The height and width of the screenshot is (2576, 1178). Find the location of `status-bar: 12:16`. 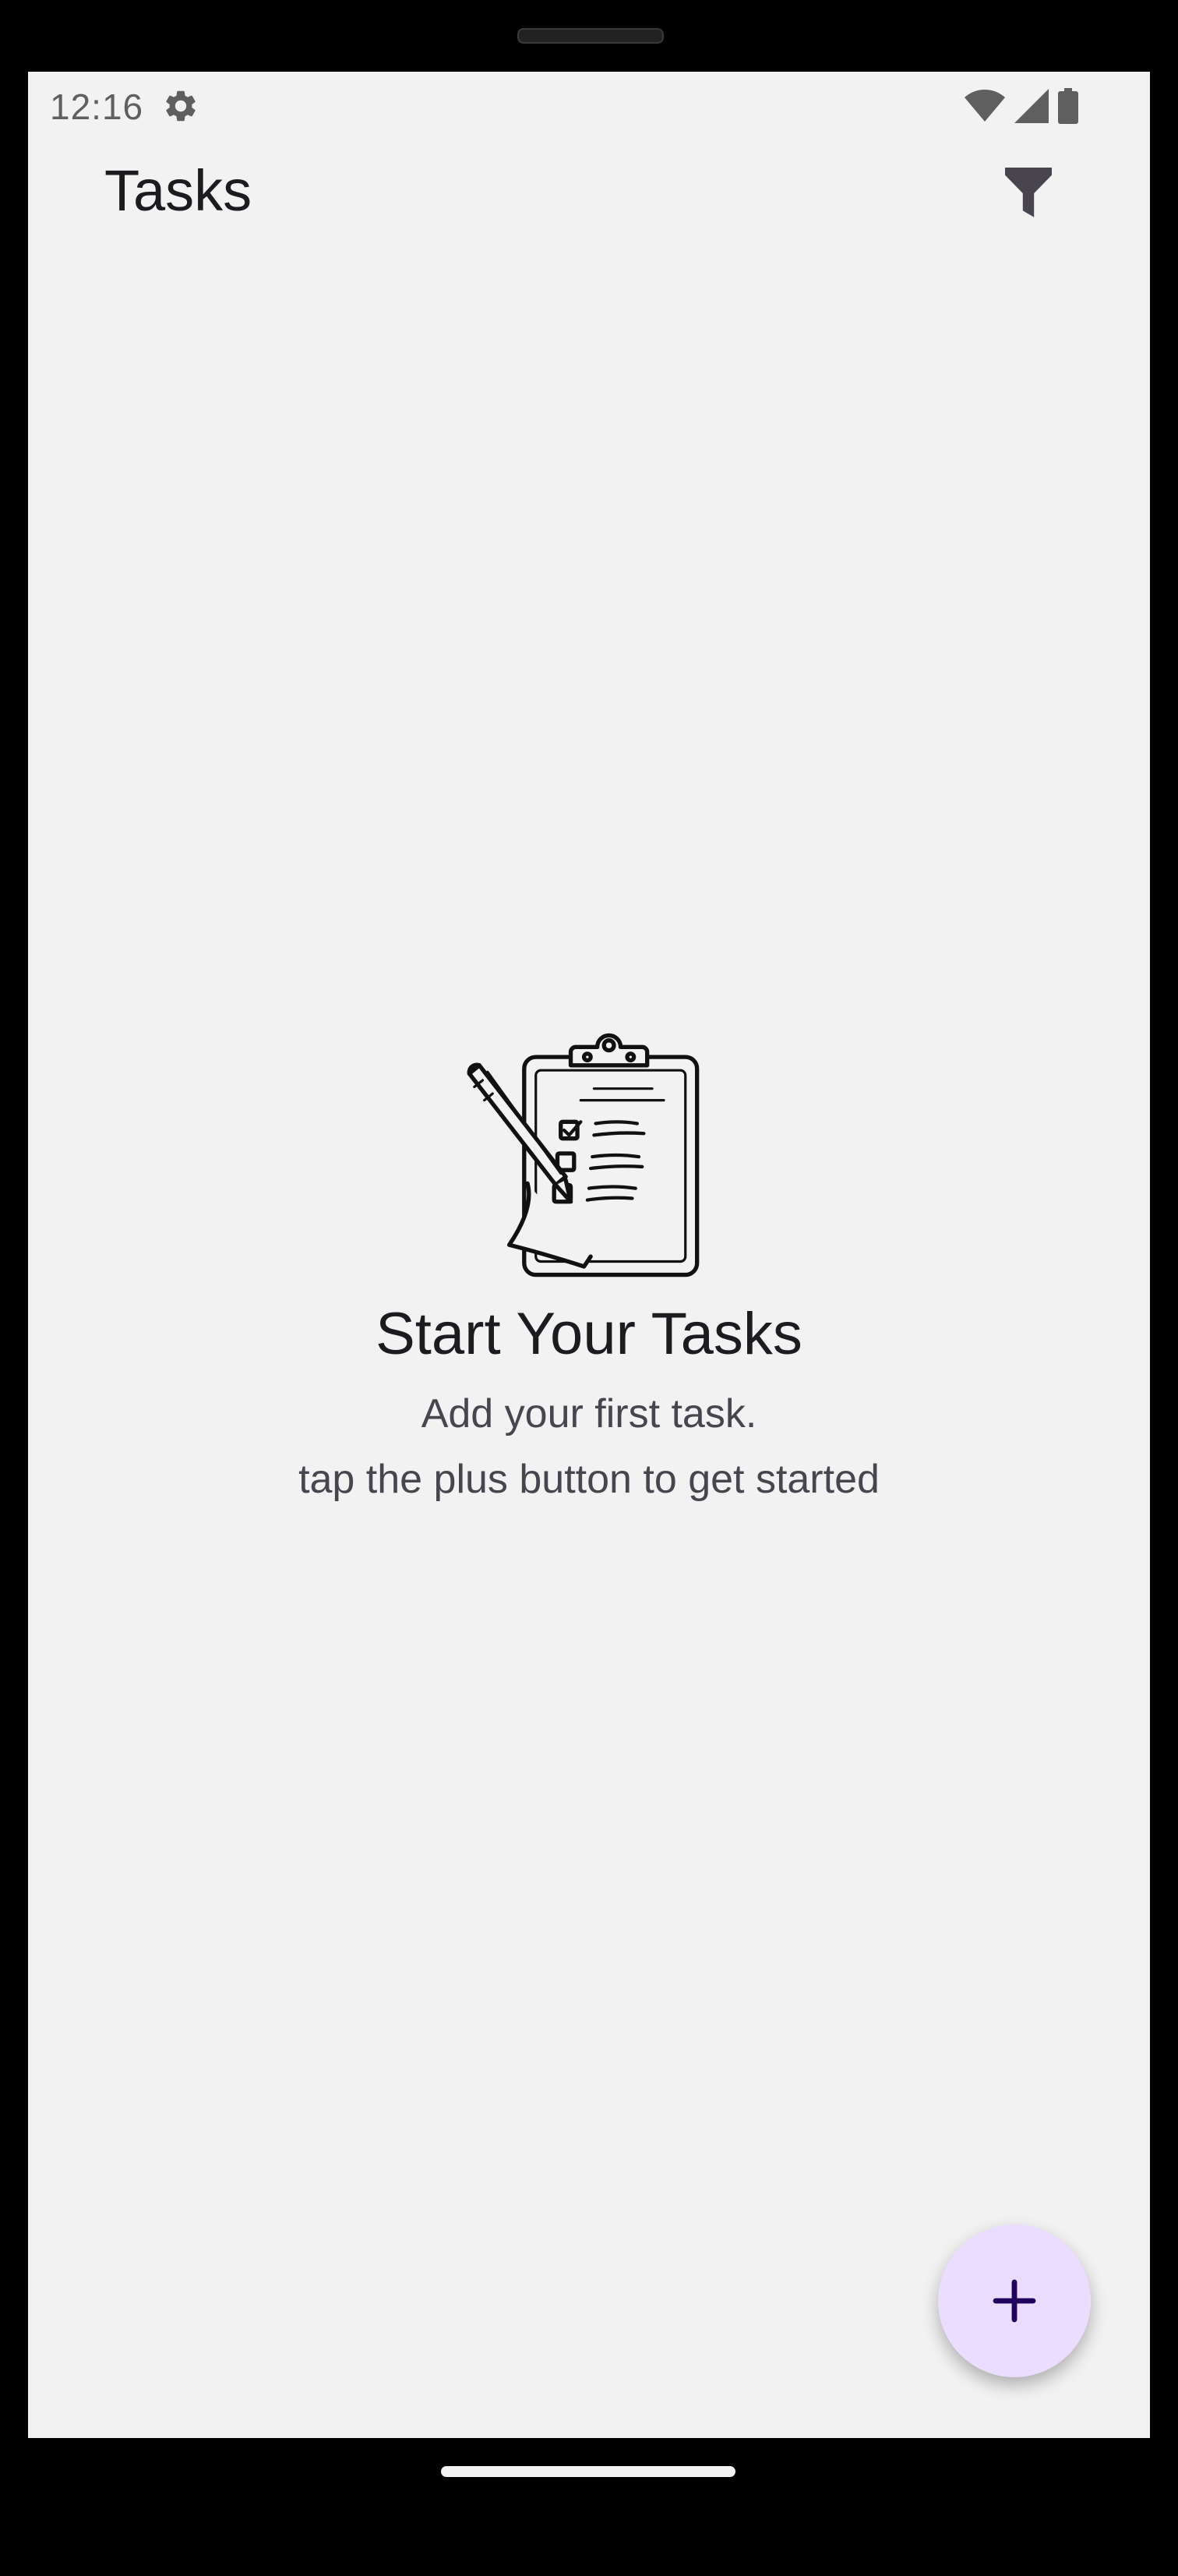

status-bar: 12:16 is located at coordinates (589, 105).